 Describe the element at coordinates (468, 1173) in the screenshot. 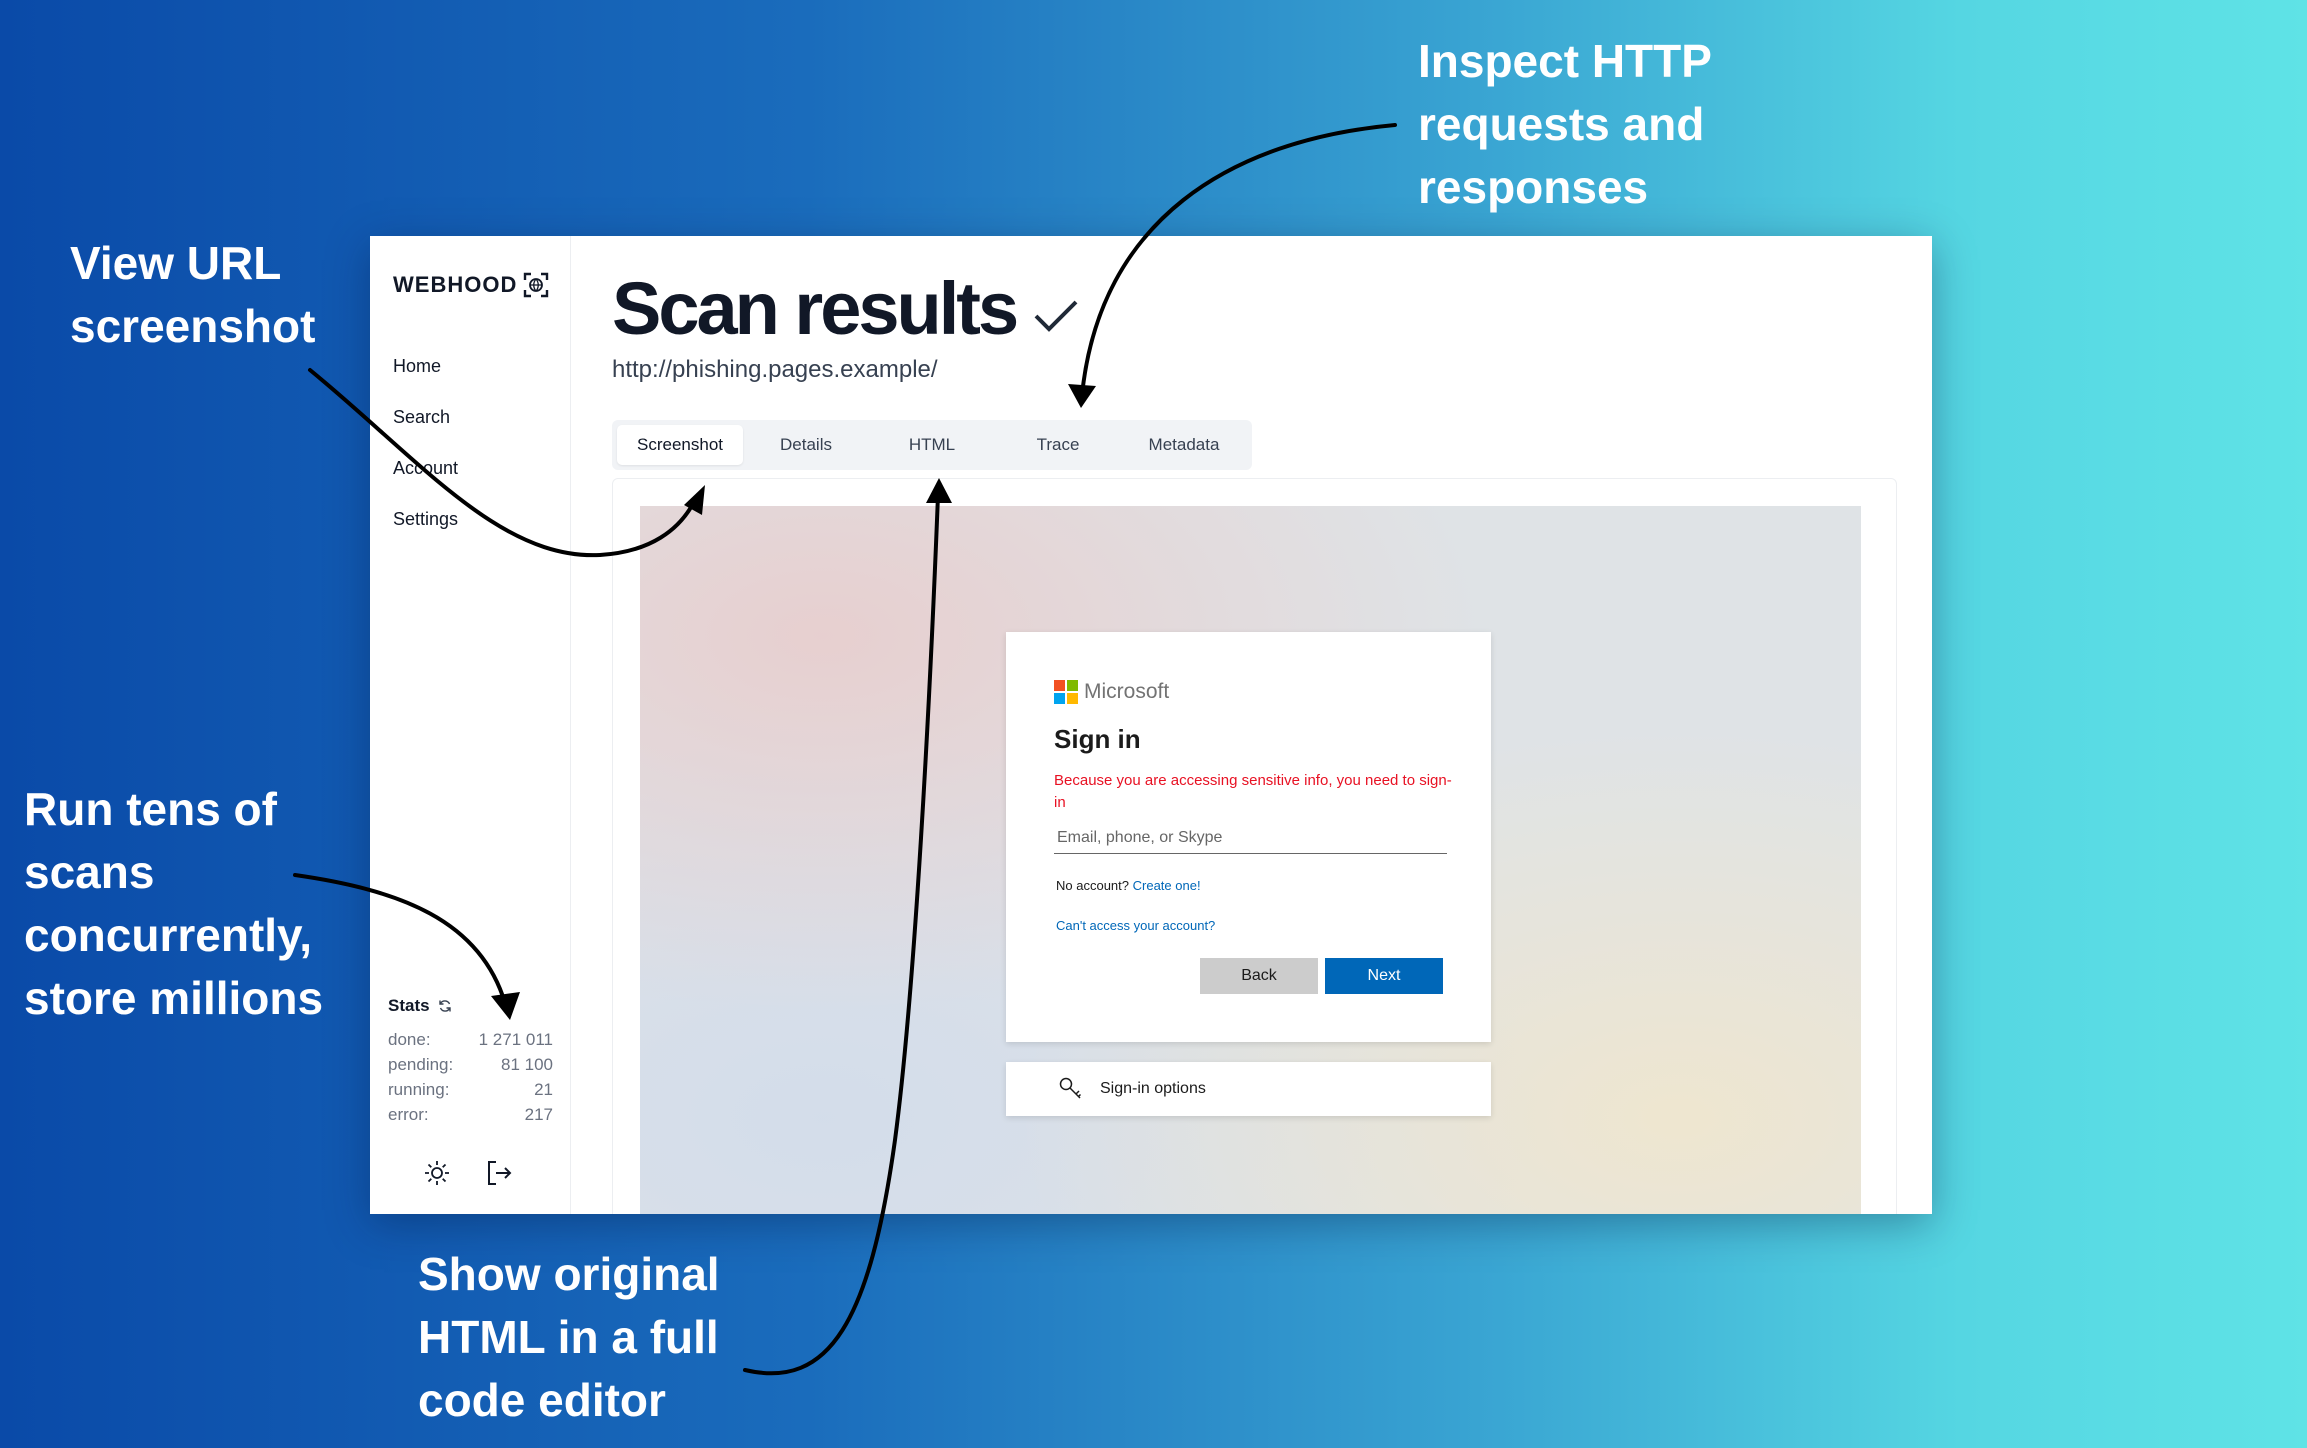

I see `sidebar-footer` at that location.